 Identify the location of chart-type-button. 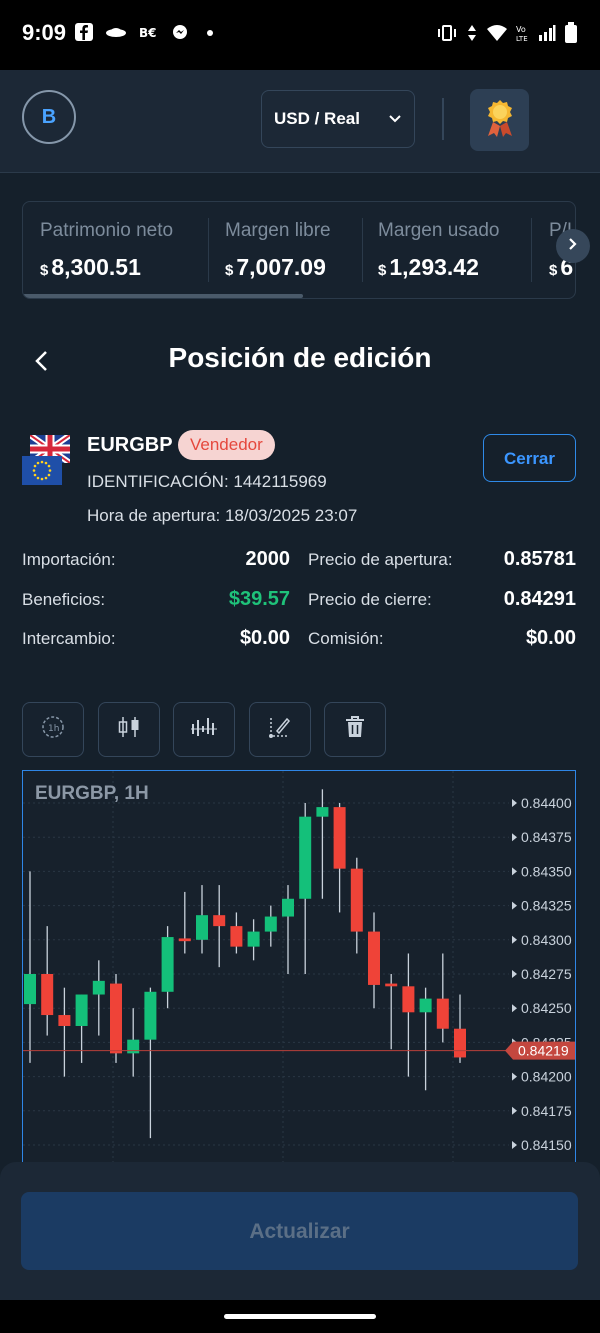
(129, 729).